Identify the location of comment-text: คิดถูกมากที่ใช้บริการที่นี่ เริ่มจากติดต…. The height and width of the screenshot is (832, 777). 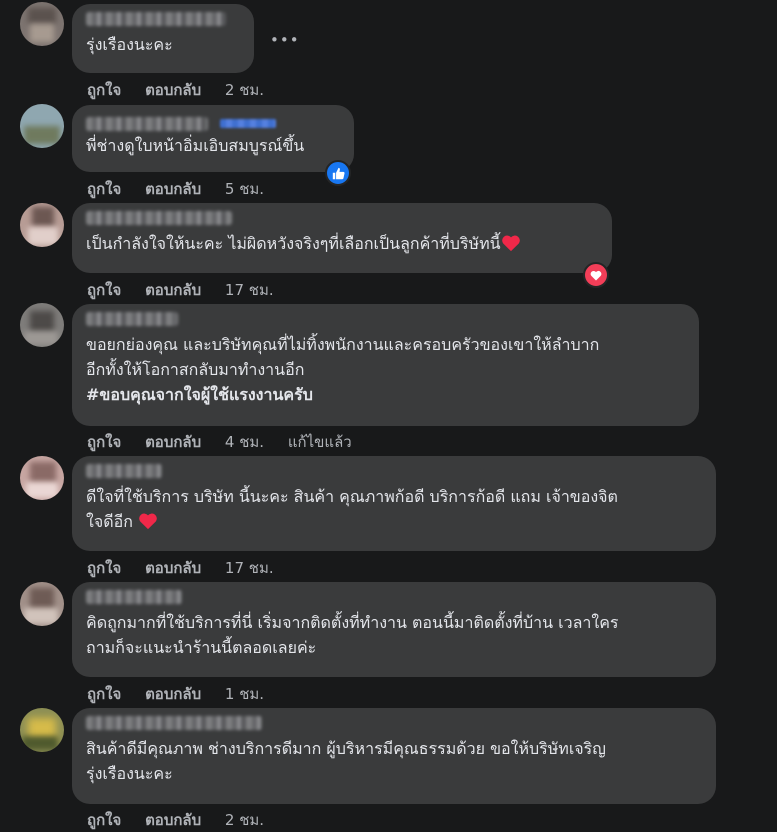
(352, 635).